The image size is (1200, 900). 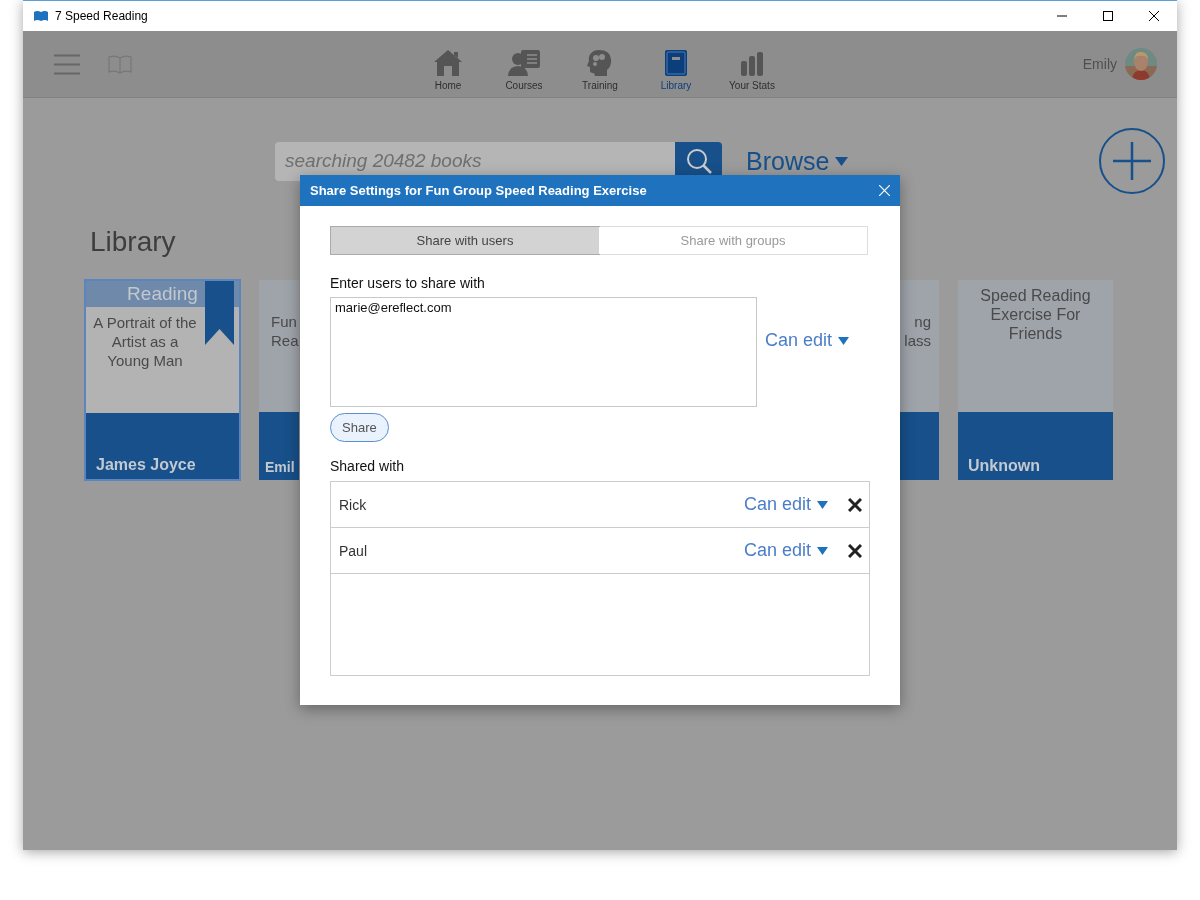 I want to click on menu-button, so click(x=67, y=64).